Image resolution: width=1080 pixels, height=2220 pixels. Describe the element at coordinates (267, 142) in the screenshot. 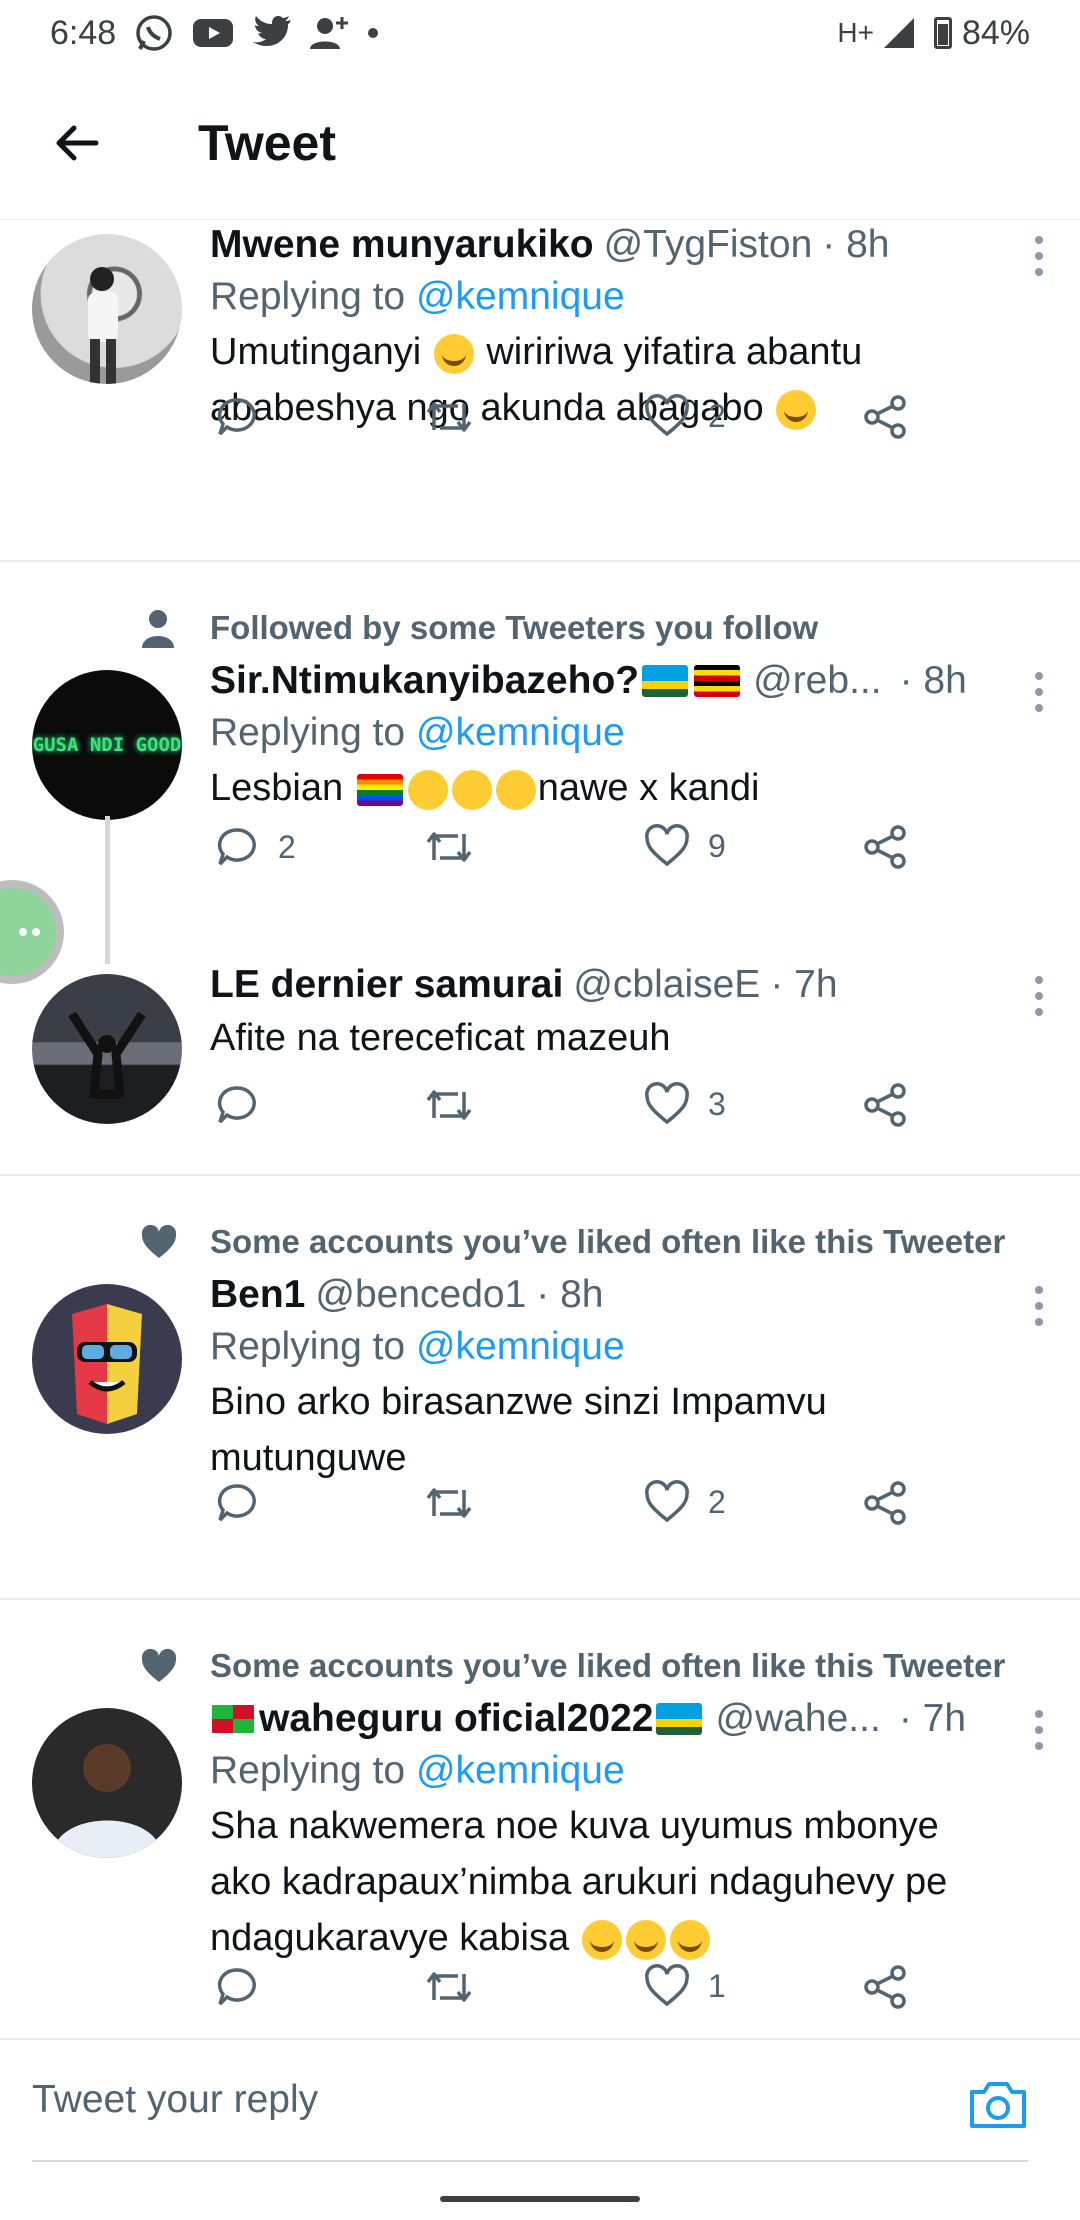

I see `page-title: Tweet` at that location.